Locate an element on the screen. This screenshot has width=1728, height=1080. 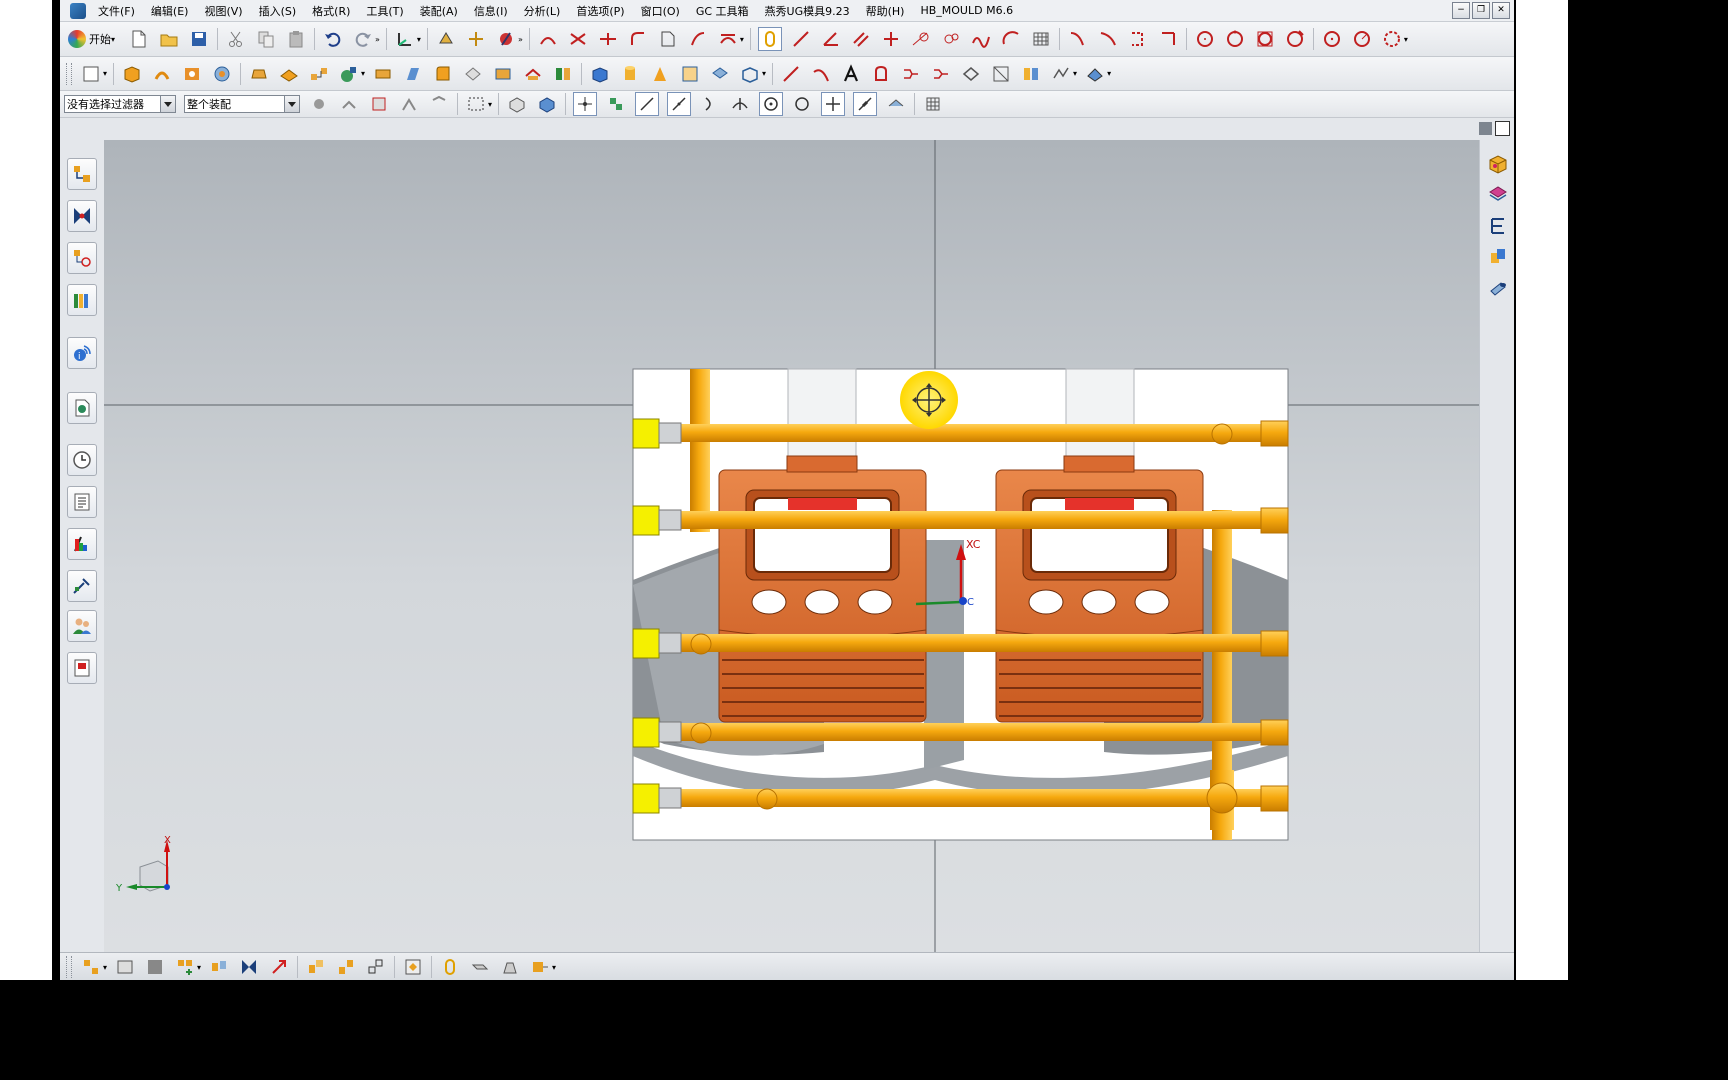
menu-edit: 编辑(E) is located at coordinates (170, 11).